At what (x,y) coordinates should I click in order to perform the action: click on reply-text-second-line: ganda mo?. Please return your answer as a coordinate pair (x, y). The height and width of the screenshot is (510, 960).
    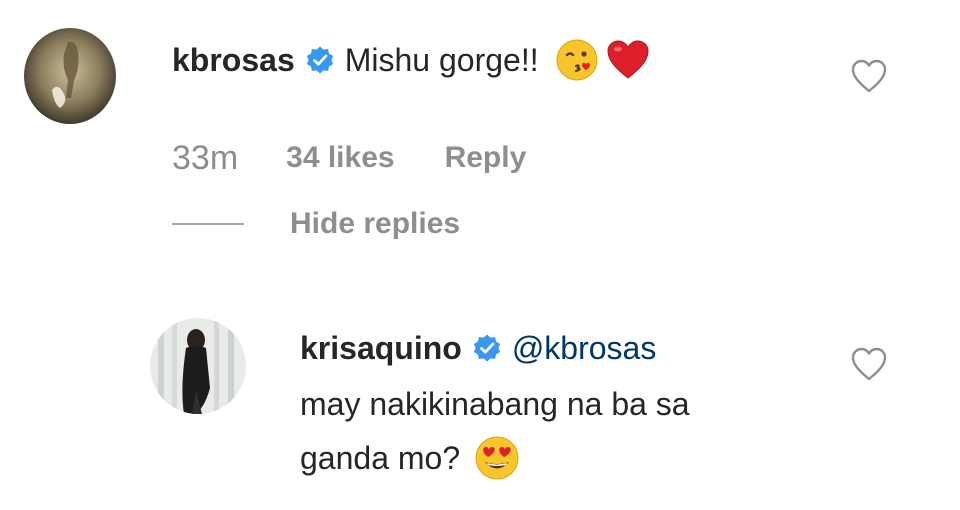
    Looking at the image, I should click on (380, 457).